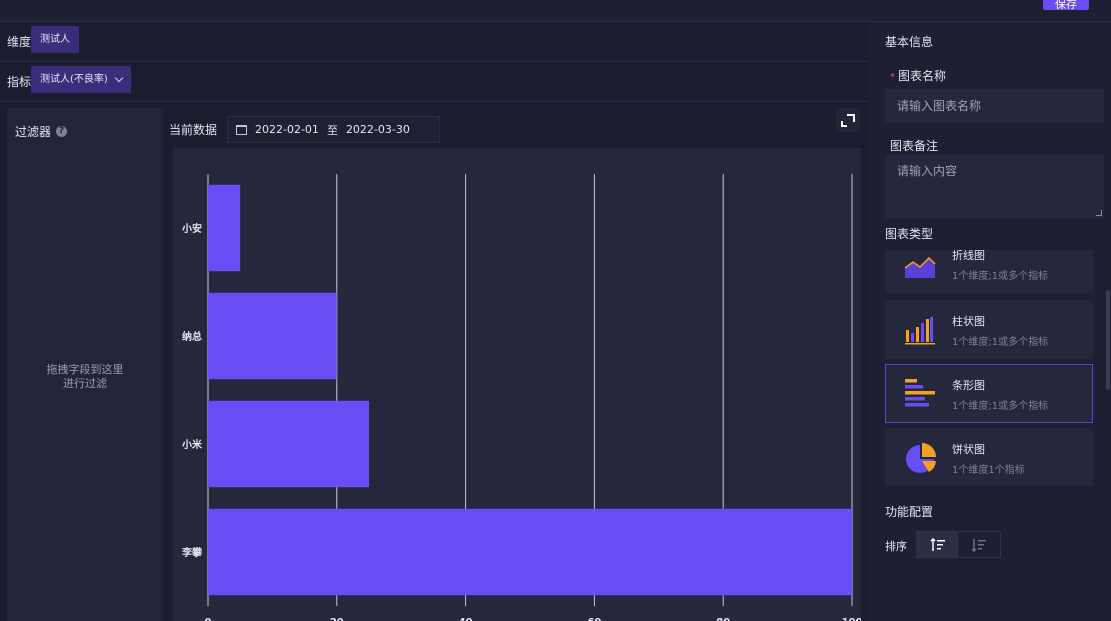  I want to click on y-category-label: 小米, so click(192, 444).